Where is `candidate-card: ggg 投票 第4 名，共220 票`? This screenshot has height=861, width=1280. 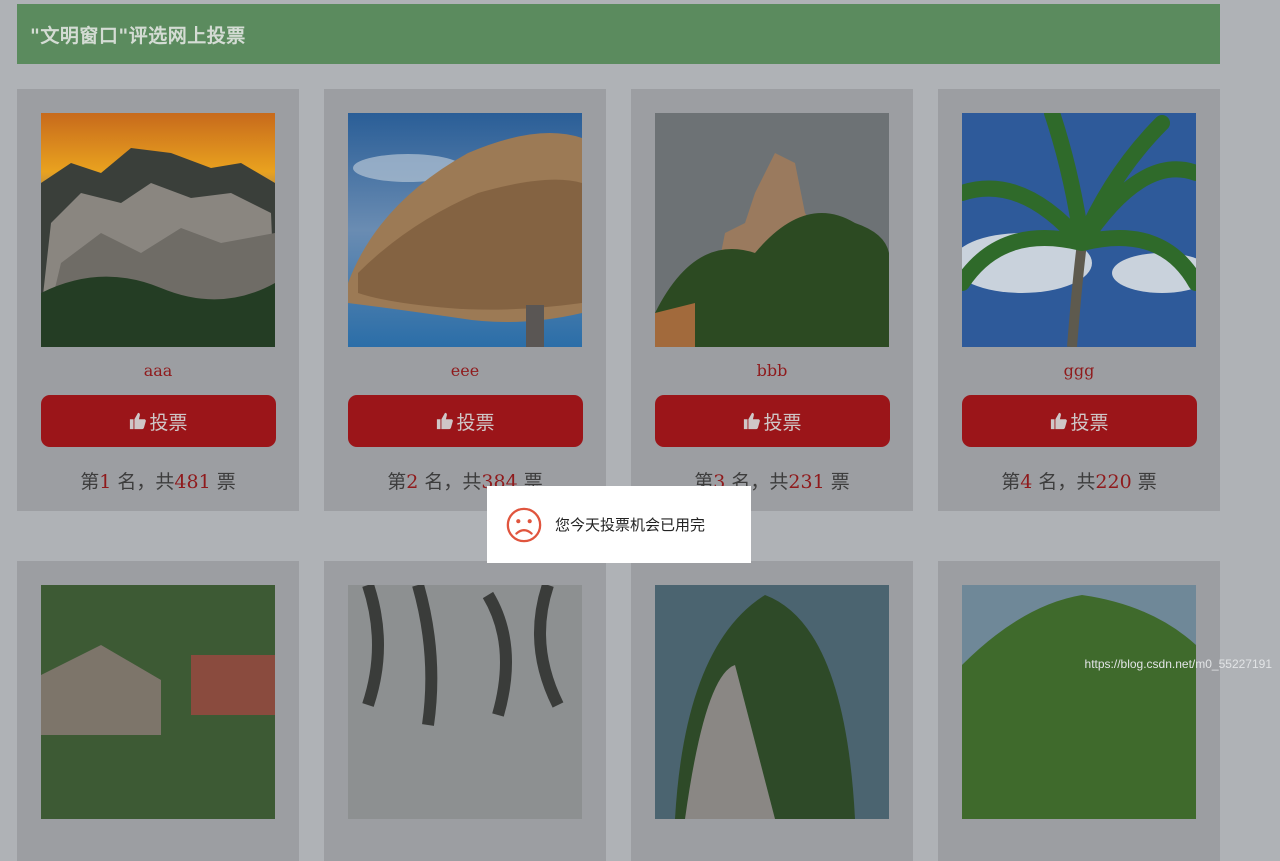
candidate-card: ggg 投票 第4 名，共220 票 is located at coordinates (1079, 300).